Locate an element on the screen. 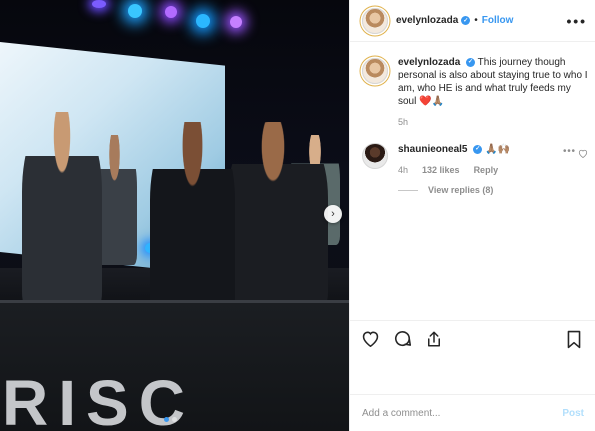  view-replies-label: View replies (8) is located at coordinates (461, 190).